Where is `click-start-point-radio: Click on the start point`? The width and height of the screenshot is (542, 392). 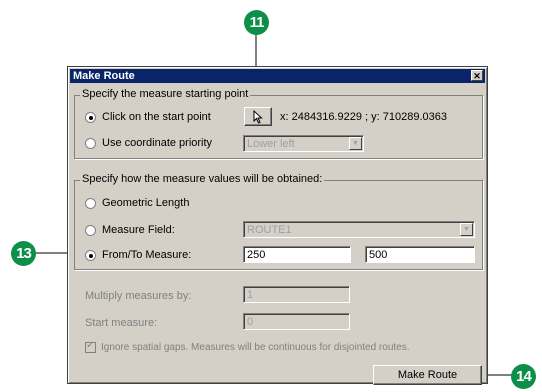 click-start-point-radio: Click on the start point is located at coordinates (148, 117).